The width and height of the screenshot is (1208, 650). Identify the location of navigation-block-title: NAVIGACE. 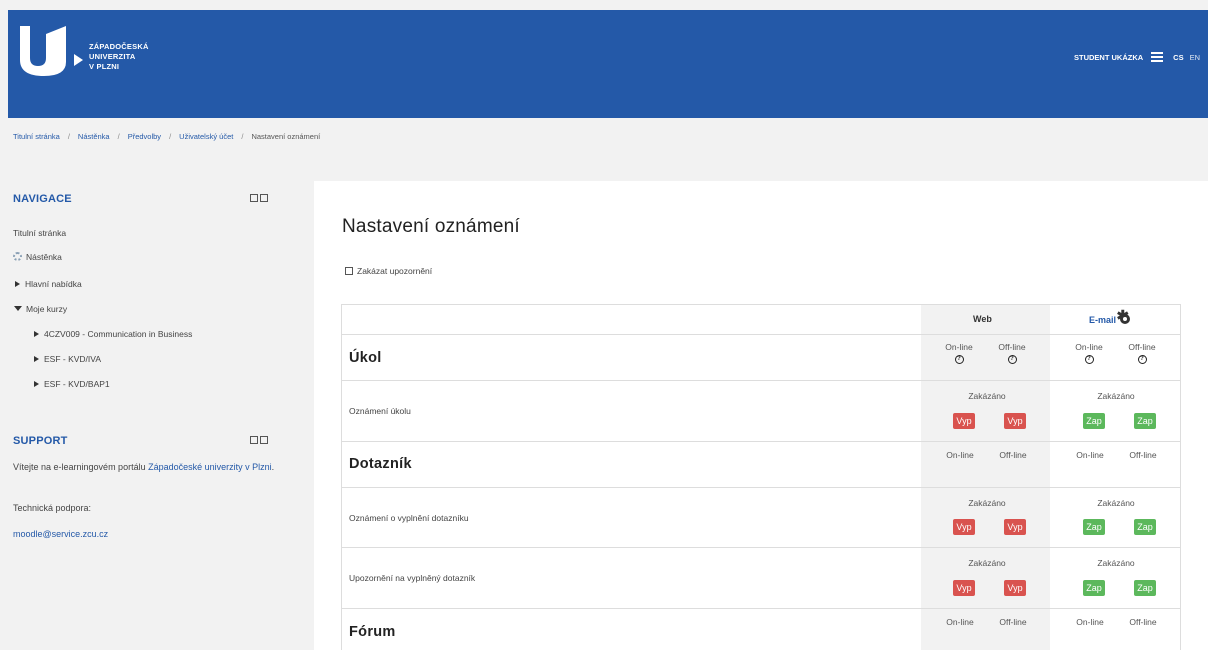
(42, 199).